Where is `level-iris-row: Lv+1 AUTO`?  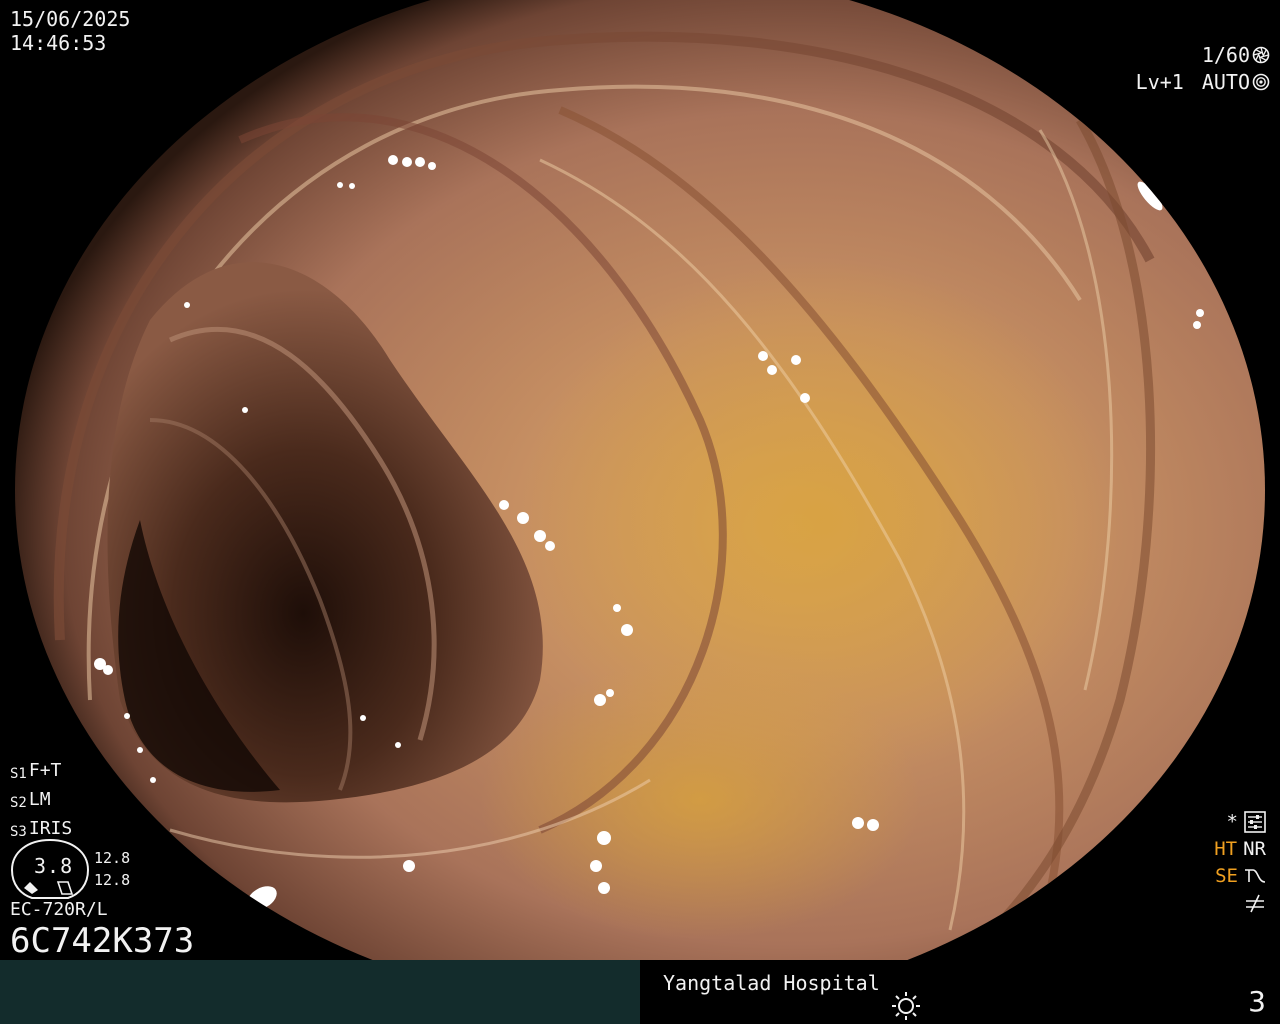 level-iris-row: Lv+1 AUTO is located at coordinates (1203, 81).